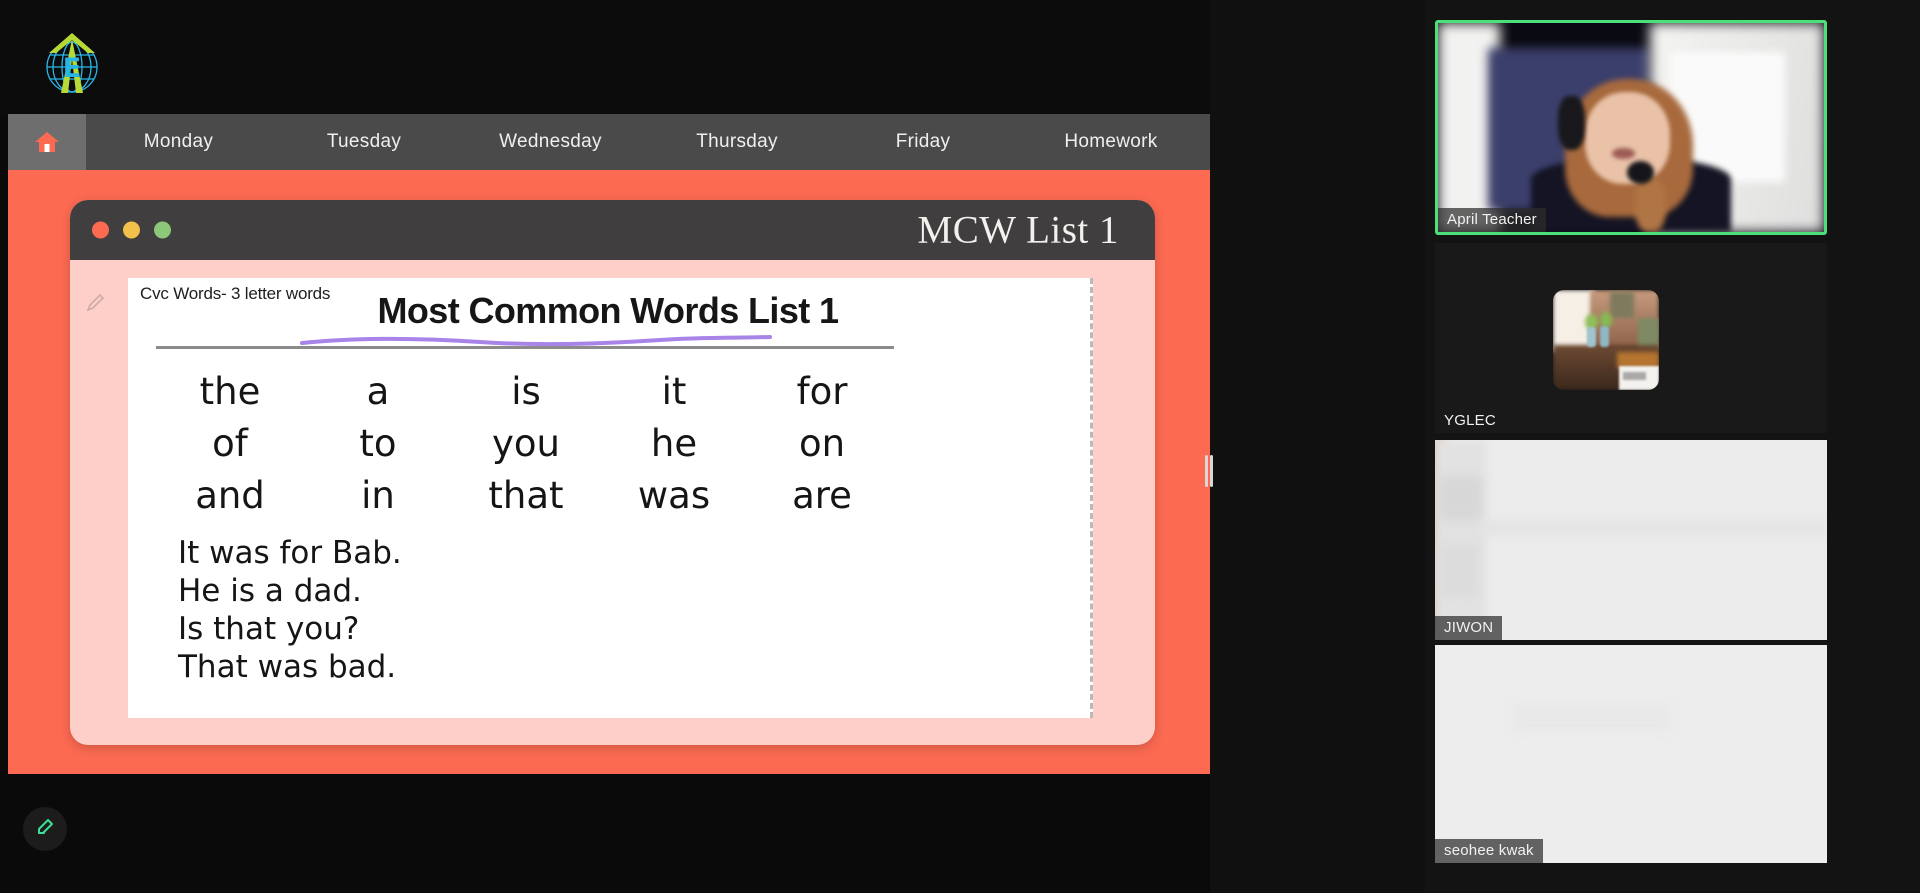  Describe the element at coordinates (1470, 420) in the screenshot. I see `participant-name: YGLEC` at that location.